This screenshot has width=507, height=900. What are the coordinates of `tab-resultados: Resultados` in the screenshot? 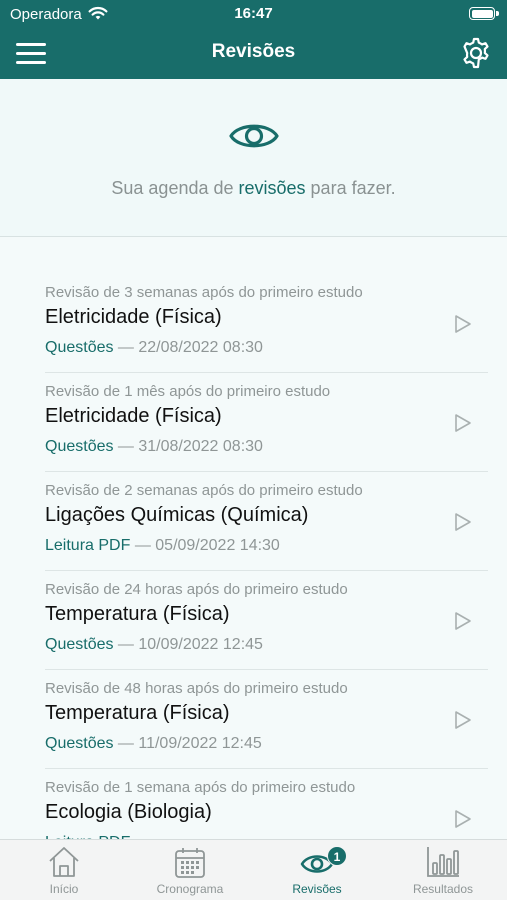 It's located at (443, 870).